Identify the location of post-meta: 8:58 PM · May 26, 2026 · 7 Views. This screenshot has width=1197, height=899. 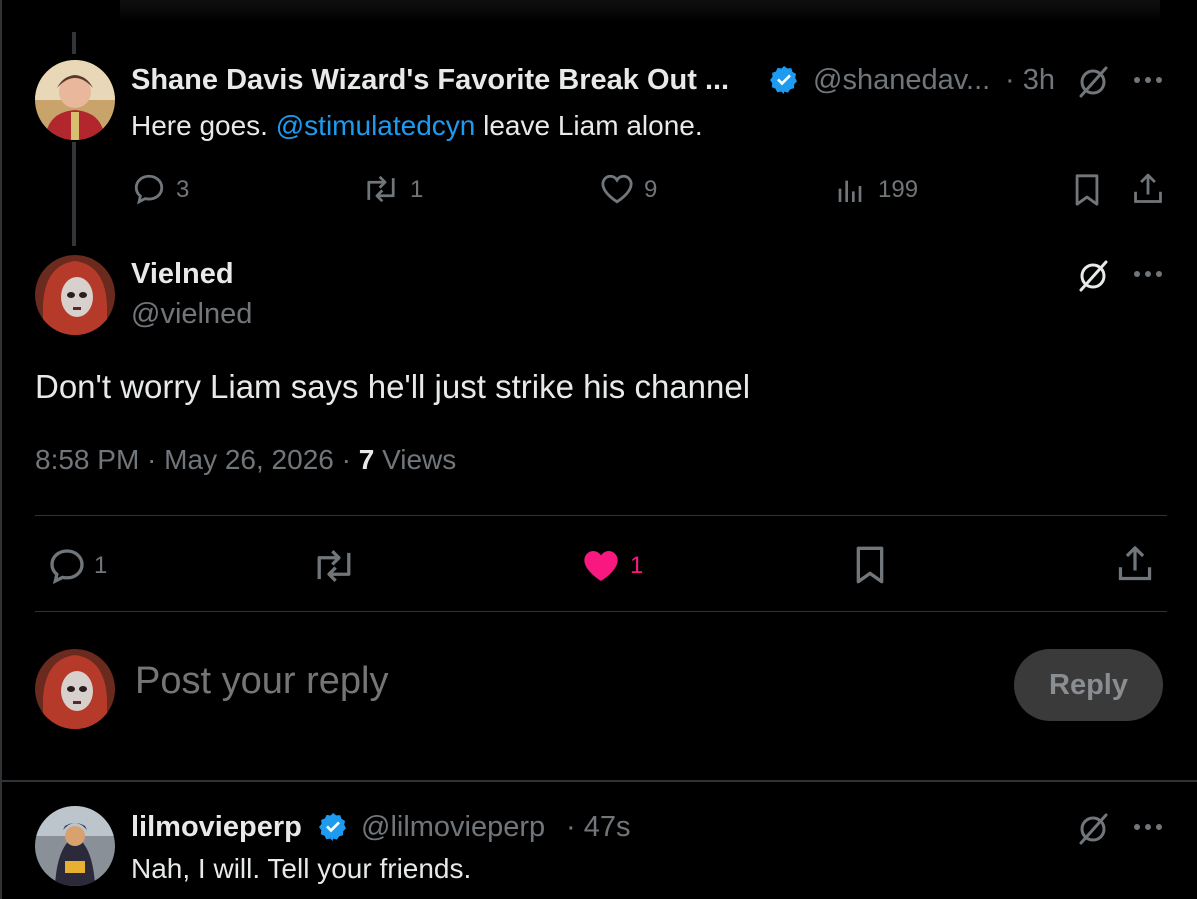
(246, 459).